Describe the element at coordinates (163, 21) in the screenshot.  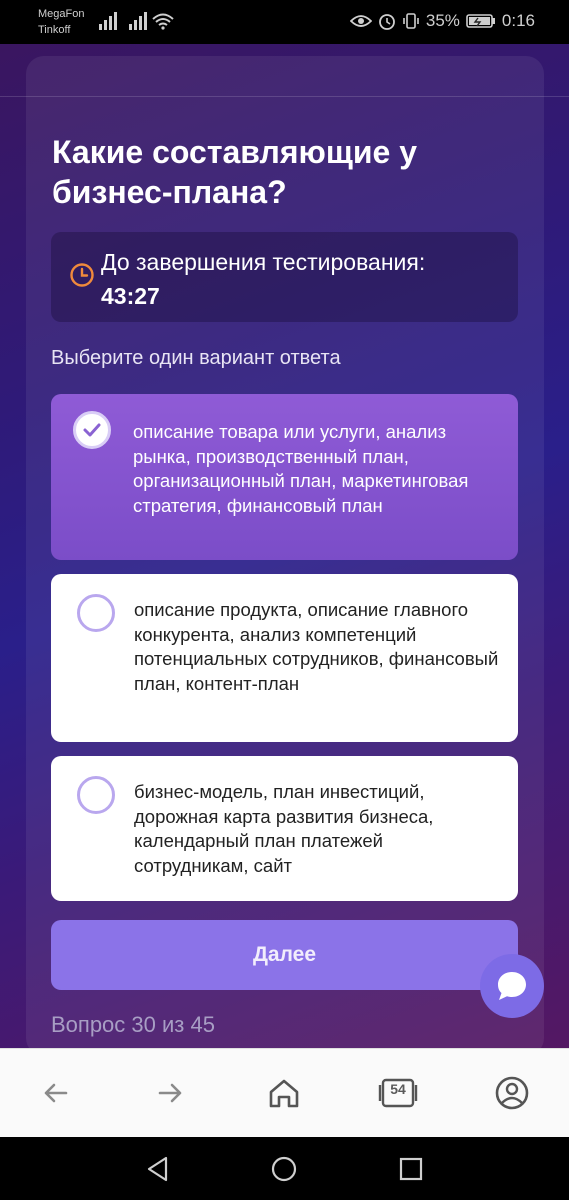
I see `wifi-icon` at that location.